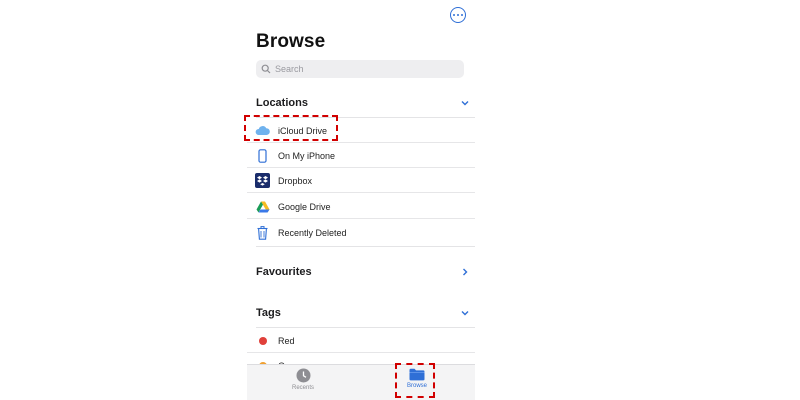 The image size is (800, 400). I want to click on trash-icon, so click(262, 232).